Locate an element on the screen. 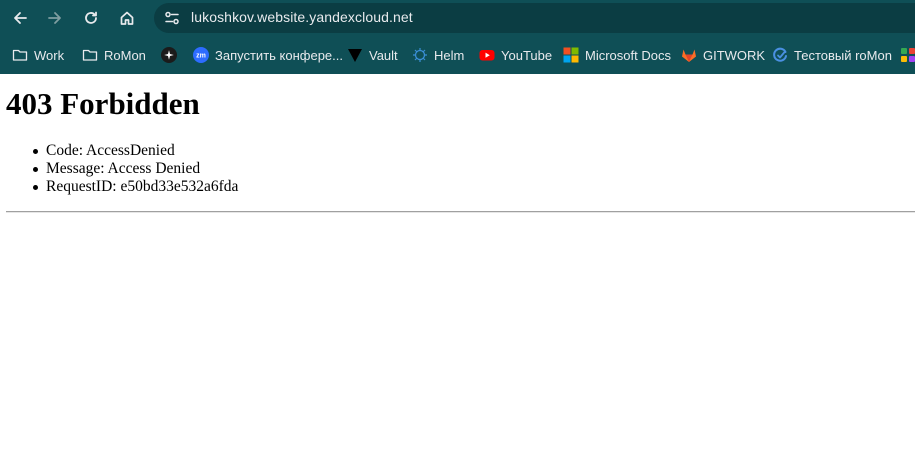 The image size is (915, 451). home-icon is located at coordinates (127, 18).